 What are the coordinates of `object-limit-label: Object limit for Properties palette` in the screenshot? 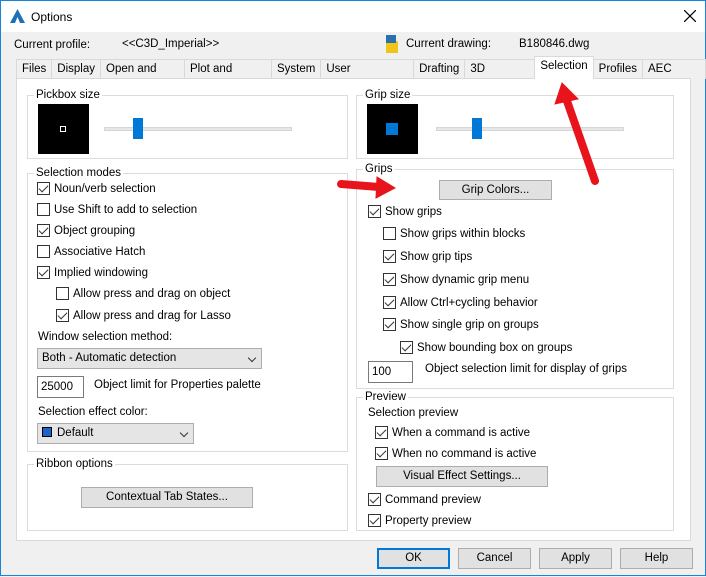 It's located at (177, 385).